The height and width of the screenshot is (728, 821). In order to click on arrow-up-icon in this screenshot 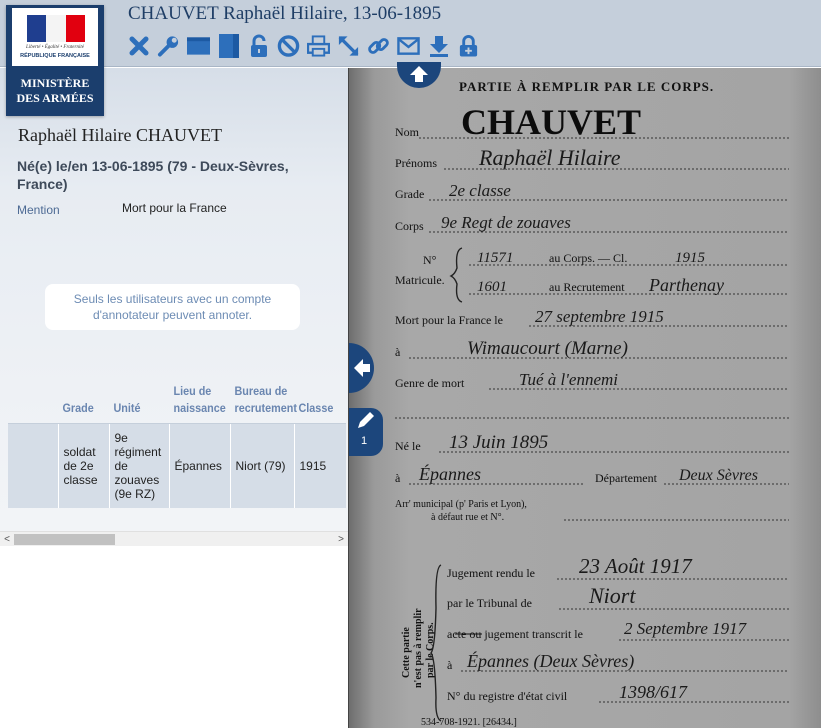, I will do `click(419, 74)`.